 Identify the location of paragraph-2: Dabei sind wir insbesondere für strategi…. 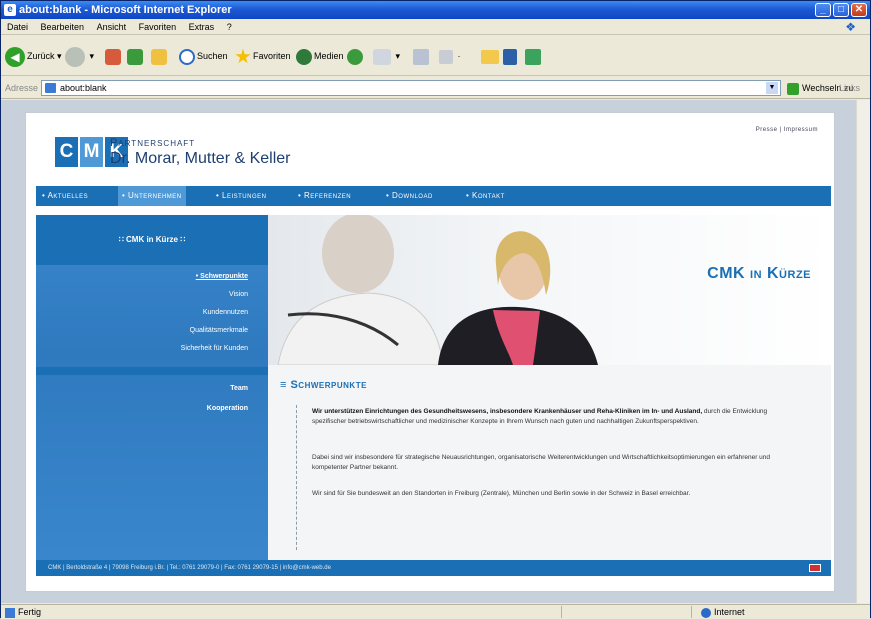
(541, 462).